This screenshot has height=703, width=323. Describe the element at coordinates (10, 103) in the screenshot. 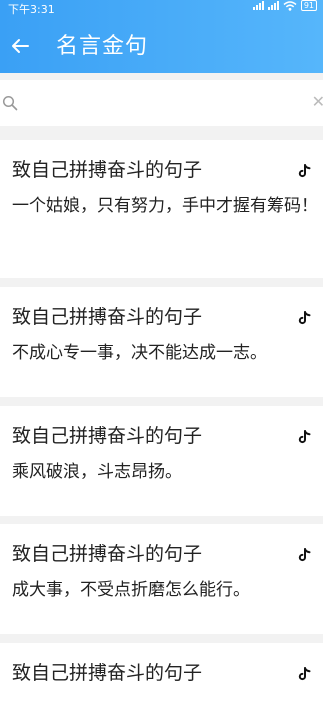

I see `search-icon` at that location.